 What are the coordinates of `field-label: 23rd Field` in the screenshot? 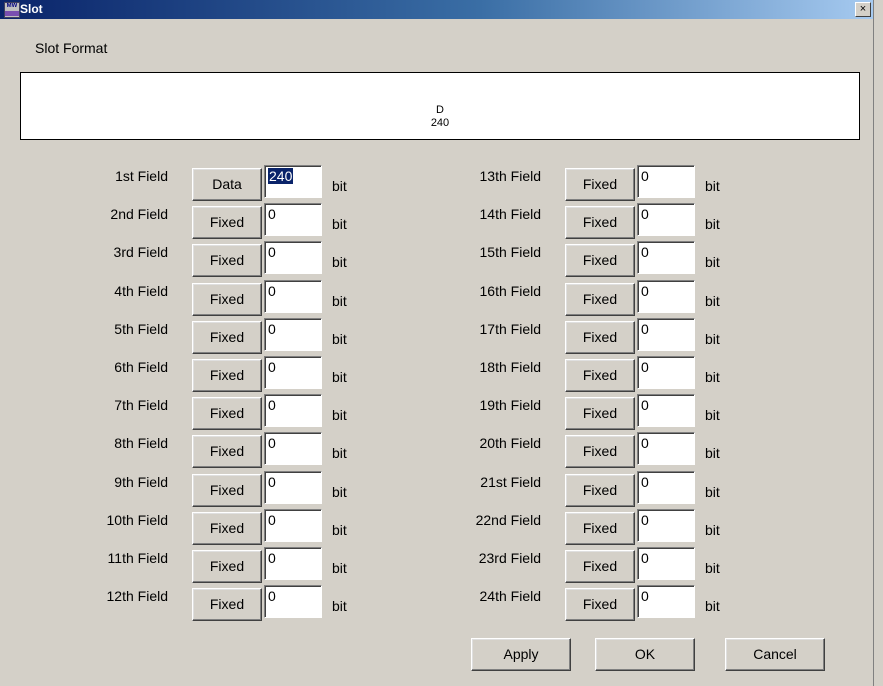 It's located at (509, 558).